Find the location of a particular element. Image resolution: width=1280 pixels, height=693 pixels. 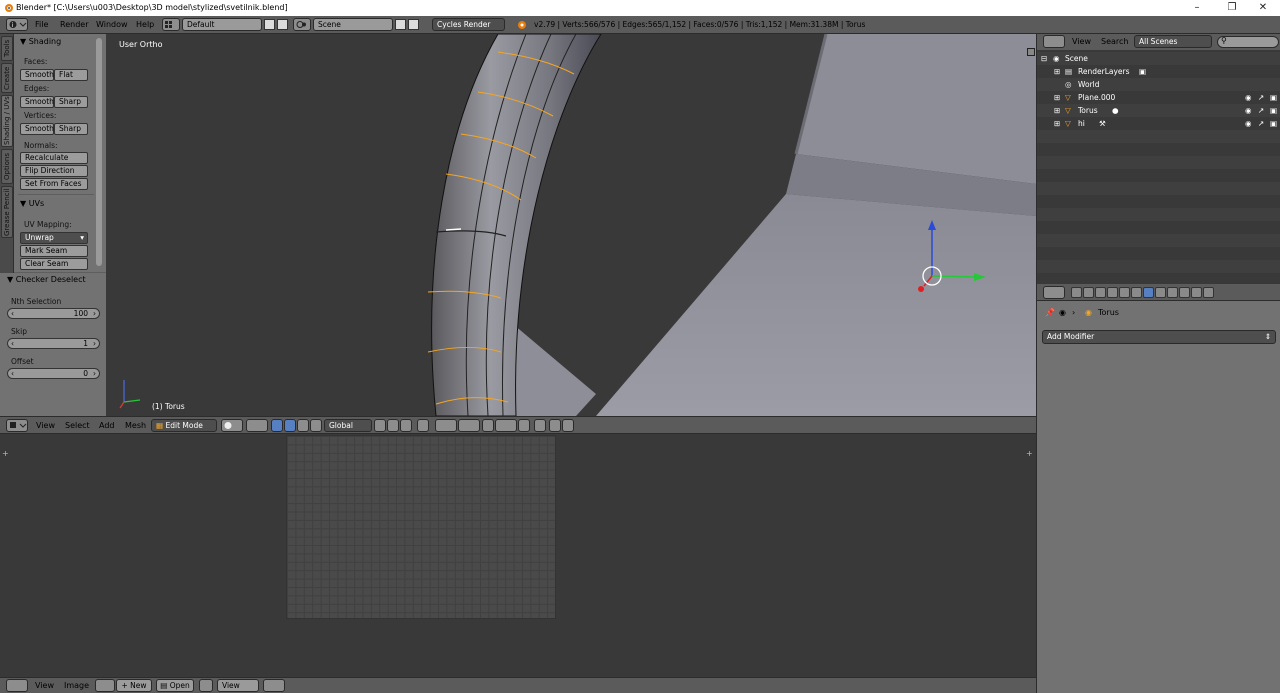

tab-grease-pencil: Grease Pencil is located at coordinates (7, 212).